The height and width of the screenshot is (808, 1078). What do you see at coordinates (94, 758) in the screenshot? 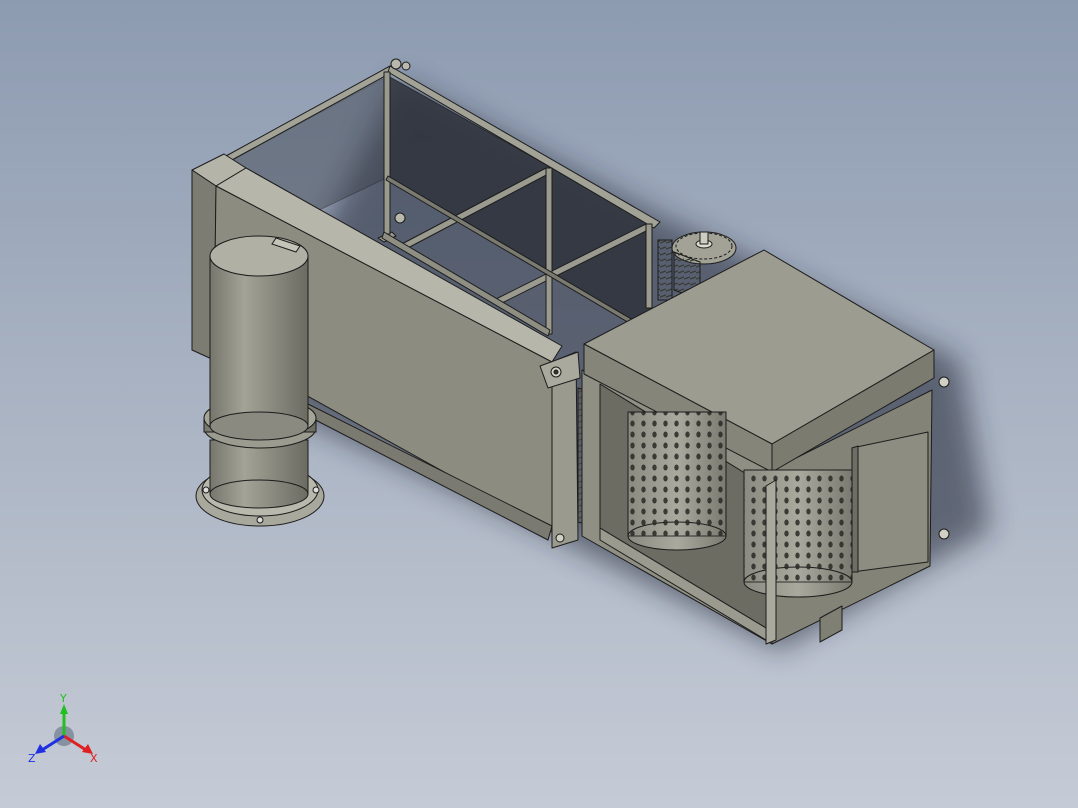
I see `x-axis-label: X` at bounding box center [94, 758].